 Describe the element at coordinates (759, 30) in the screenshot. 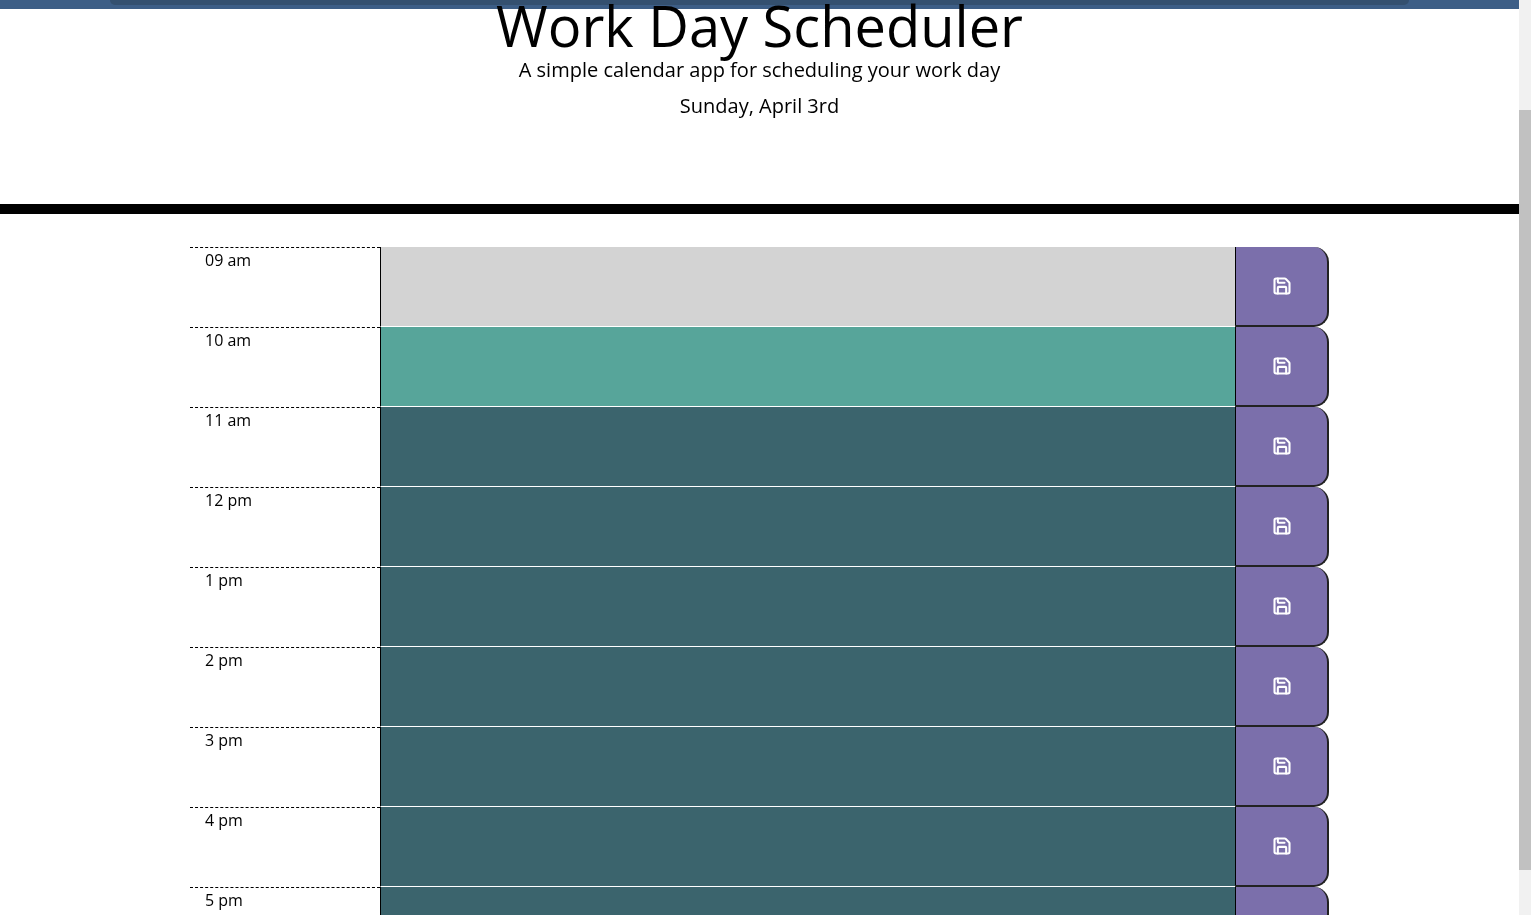

I see `page-title: Work Day Scheduler` at that location.